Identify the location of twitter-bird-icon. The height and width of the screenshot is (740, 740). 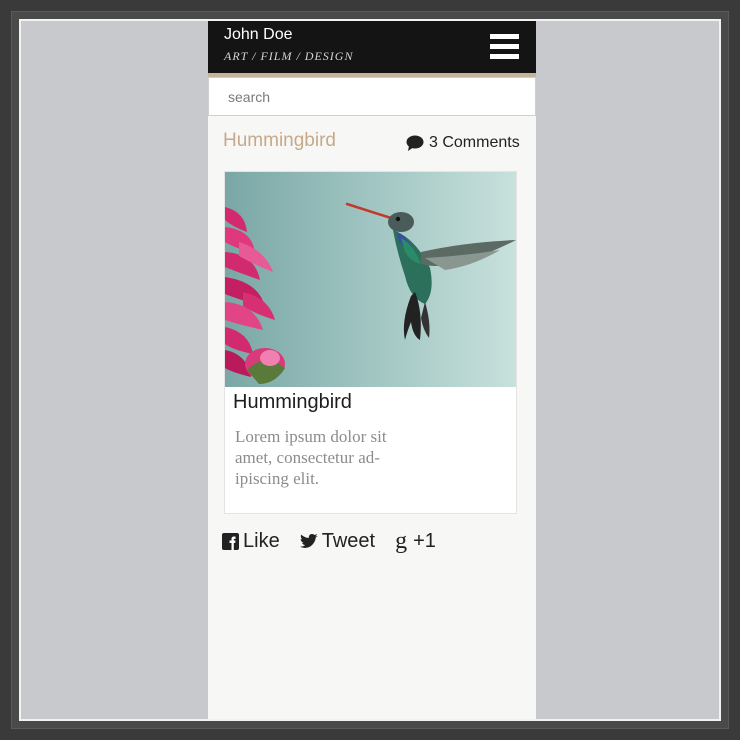
(308, 541).